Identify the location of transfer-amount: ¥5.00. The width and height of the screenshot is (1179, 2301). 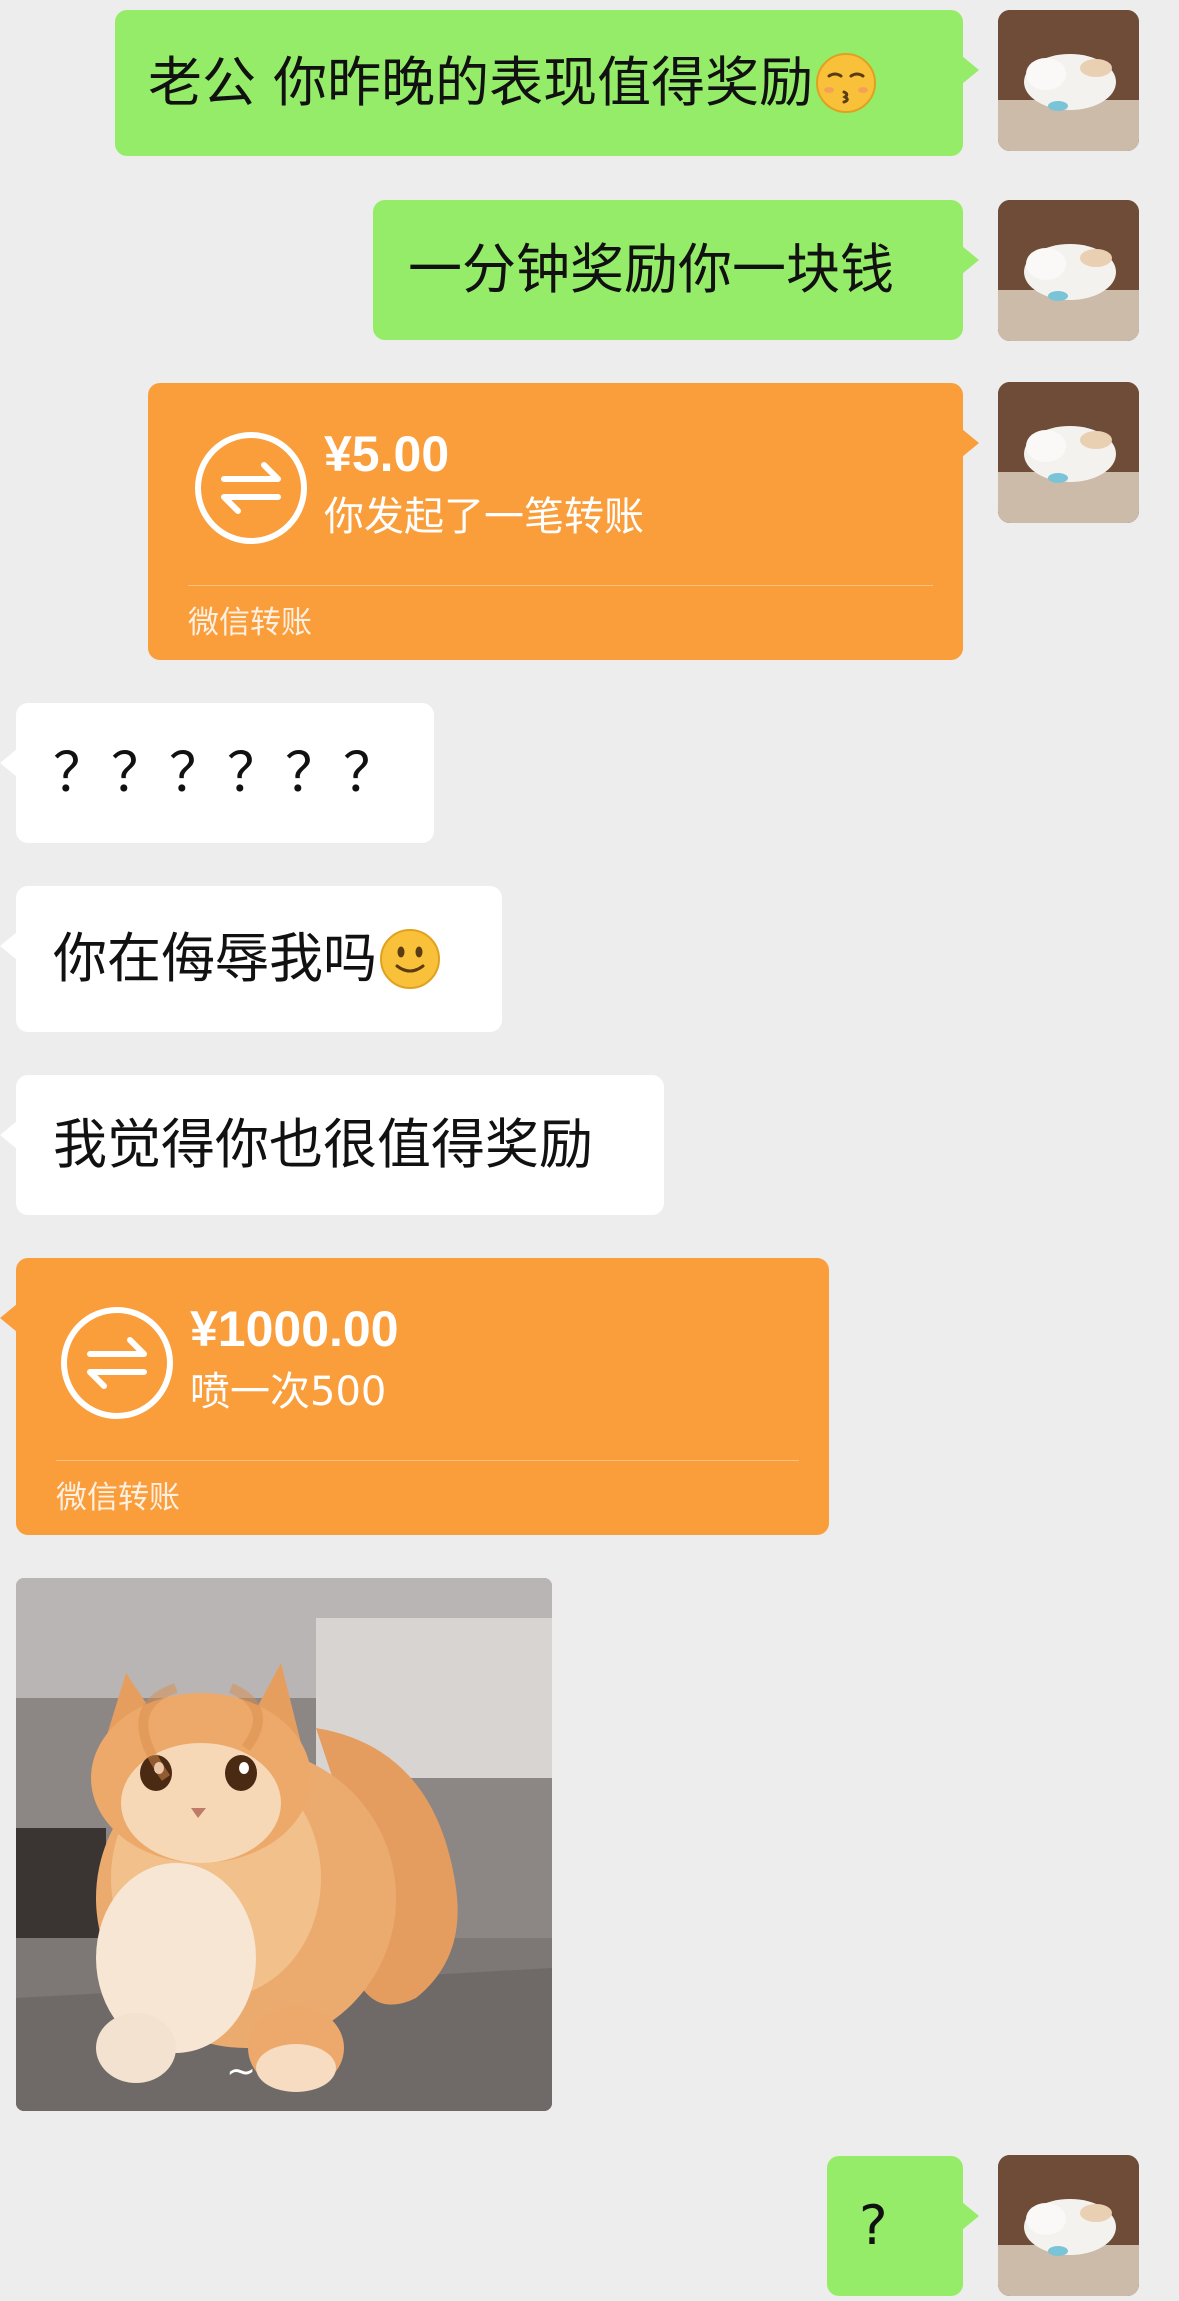
(387, 454).